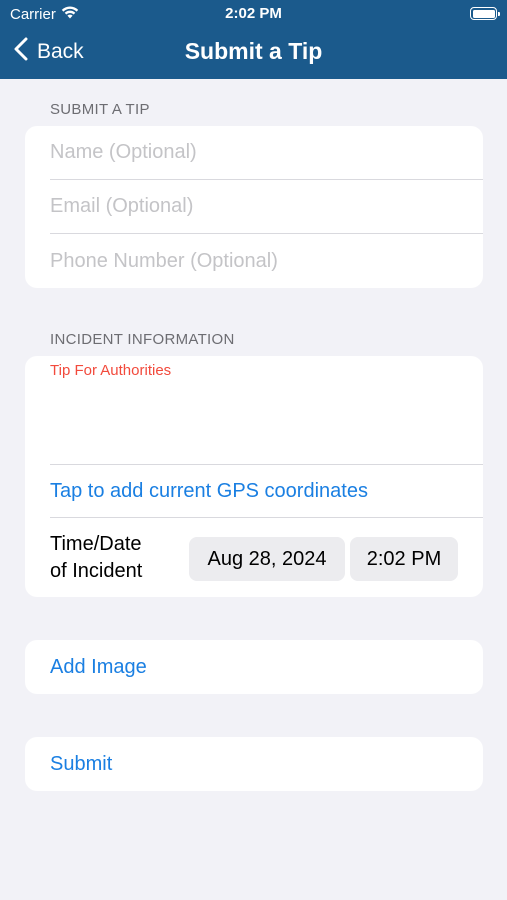 The width and height of the screenshot is (507, 900). What do you see at coordinates (142, 339) in the screenshot?
I see `section-header-incident: INCIDENT INFORMATION` at bounding box center [142, 339].